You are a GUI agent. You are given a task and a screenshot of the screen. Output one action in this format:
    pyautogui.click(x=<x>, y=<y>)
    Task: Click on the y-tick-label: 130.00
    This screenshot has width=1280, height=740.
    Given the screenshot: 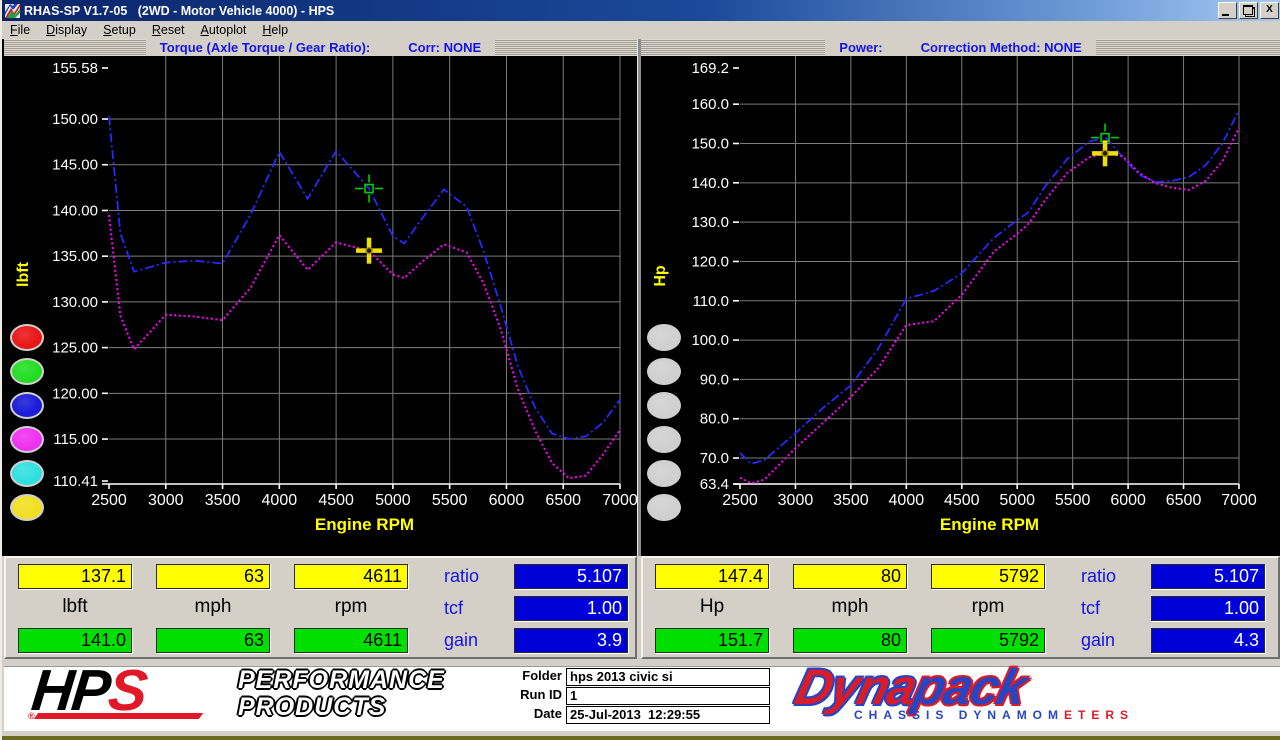 What is the action you would take?
    pyautogui.click(x=75, y=302)
    